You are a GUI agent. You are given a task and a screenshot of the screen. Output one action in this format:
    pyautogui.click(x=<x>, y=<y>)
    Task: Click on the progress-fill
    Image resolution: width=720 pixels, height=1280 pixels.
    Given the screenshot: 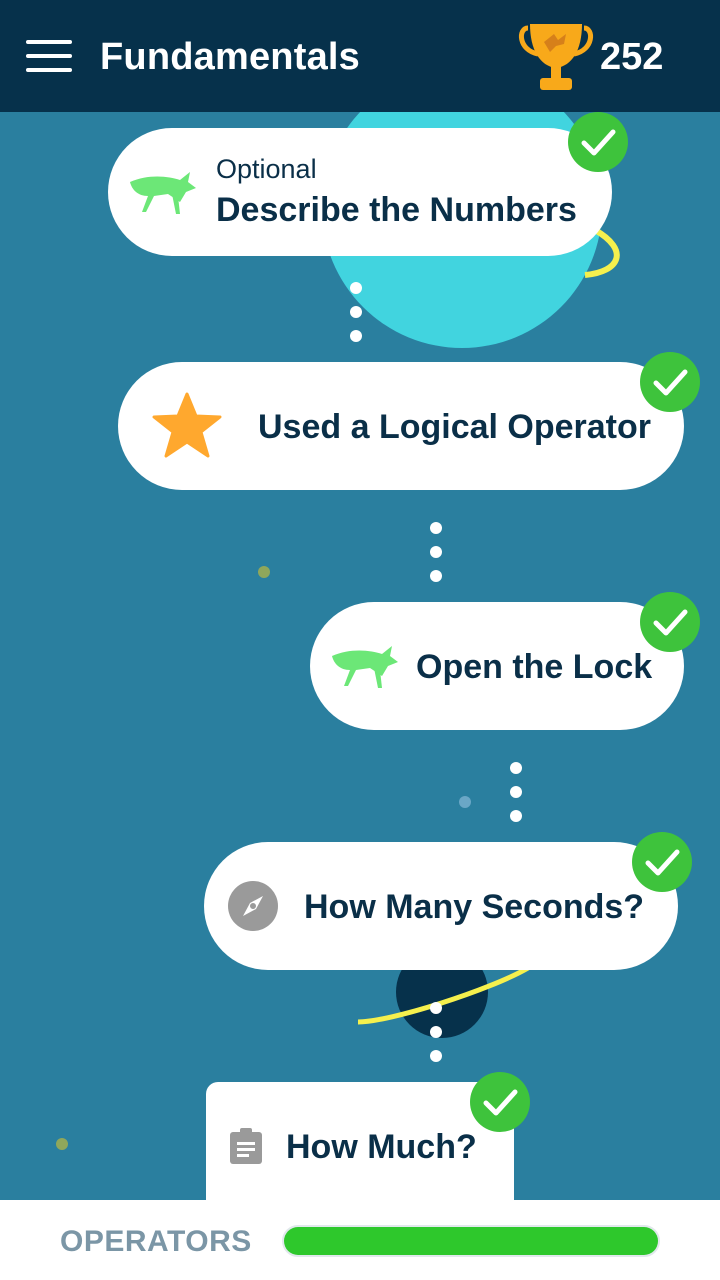 What is the action you would take?
    pyautogui.click(x=471, y=1241)
    